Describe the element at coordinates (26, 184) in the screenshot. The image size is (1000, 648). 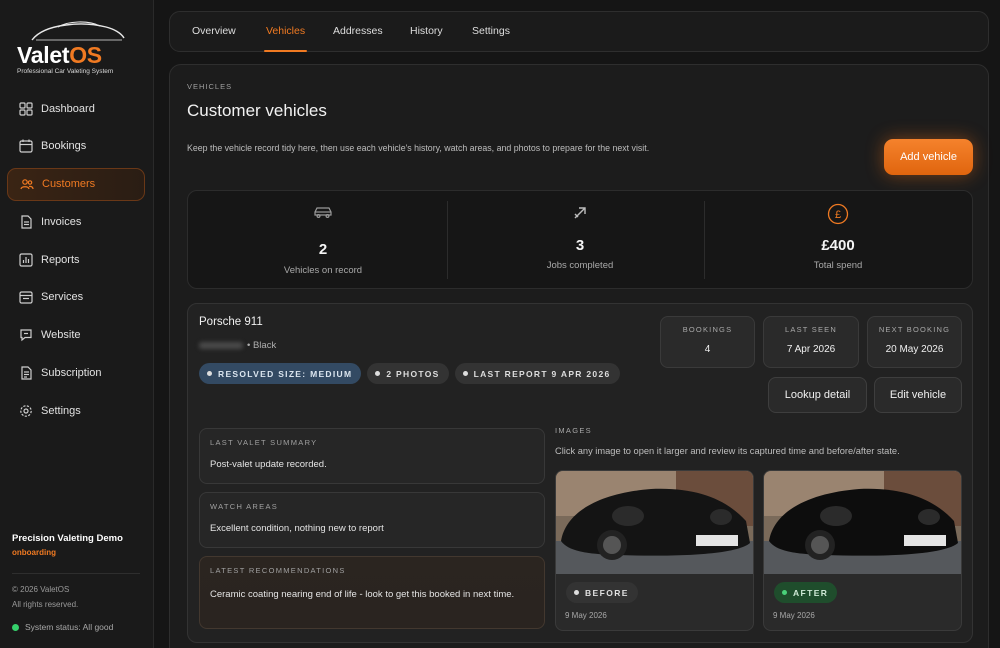
I see `customers-icon` at that location.